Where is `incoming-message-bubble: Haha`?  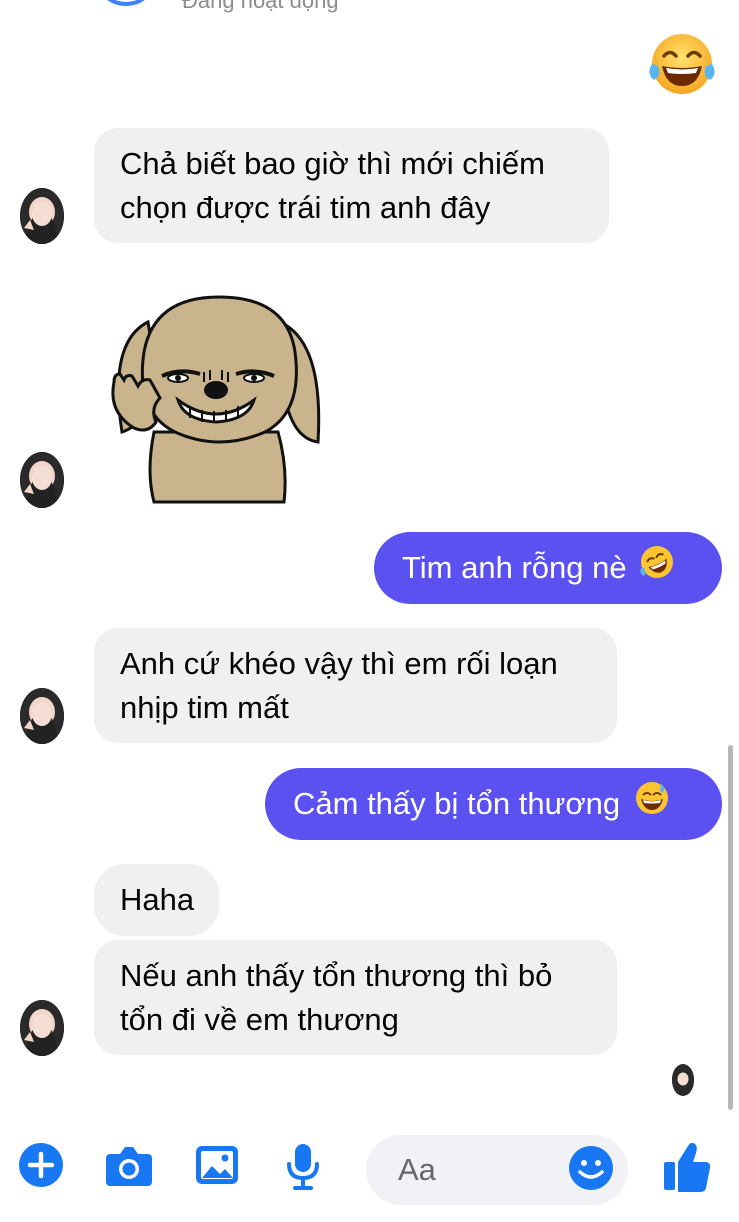
incoming-message-bubble: Haha is located at coordinates (156, 900).